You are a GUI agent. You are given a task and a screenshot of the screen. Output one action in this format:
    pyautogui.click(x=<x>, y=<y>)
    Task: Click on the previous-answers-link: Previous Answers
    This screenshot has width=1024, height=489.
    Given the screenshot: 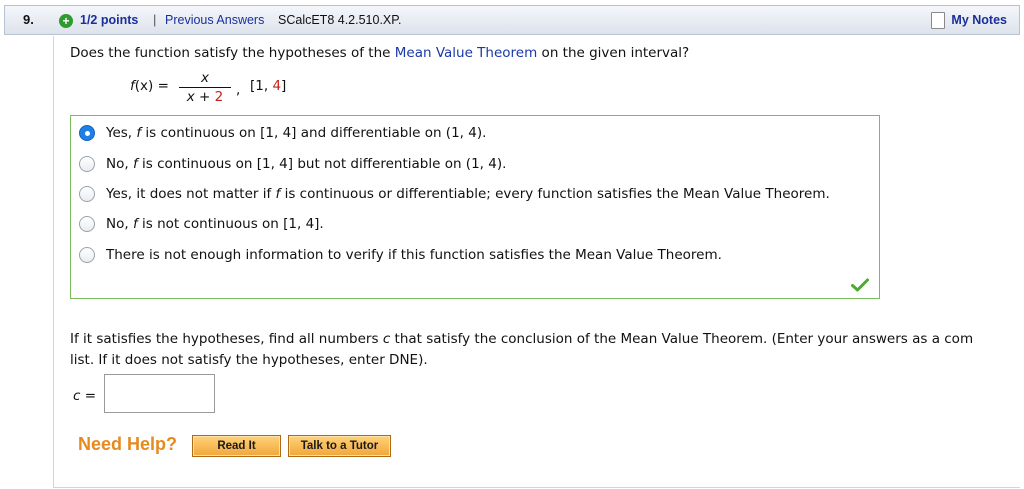 What is the action you would take?
    pyautogui.click(x=214, y=20)
    